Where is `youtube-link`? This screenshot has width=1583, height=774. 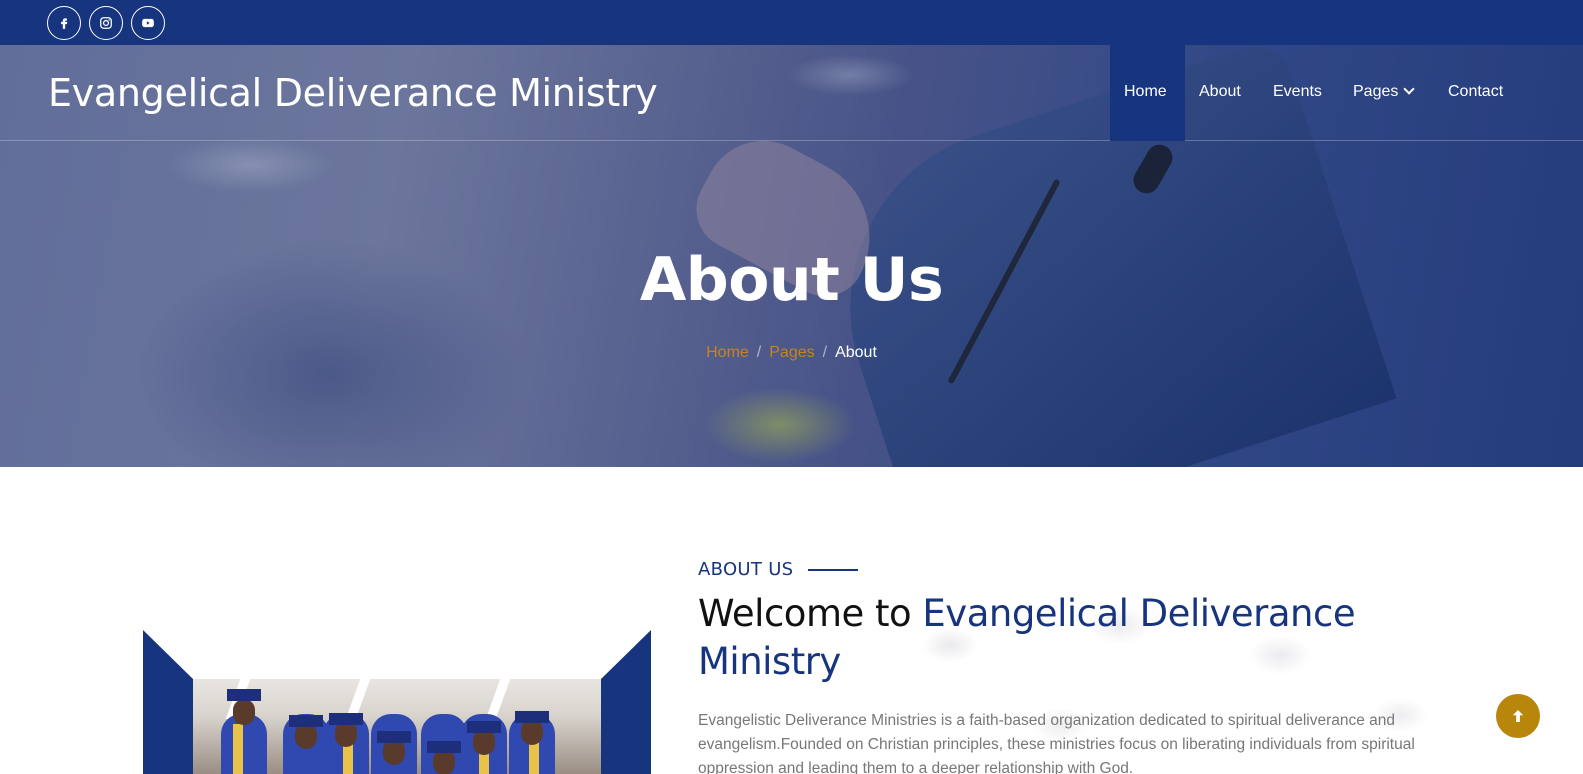
youtube-link is located at coordinates (148, 23).